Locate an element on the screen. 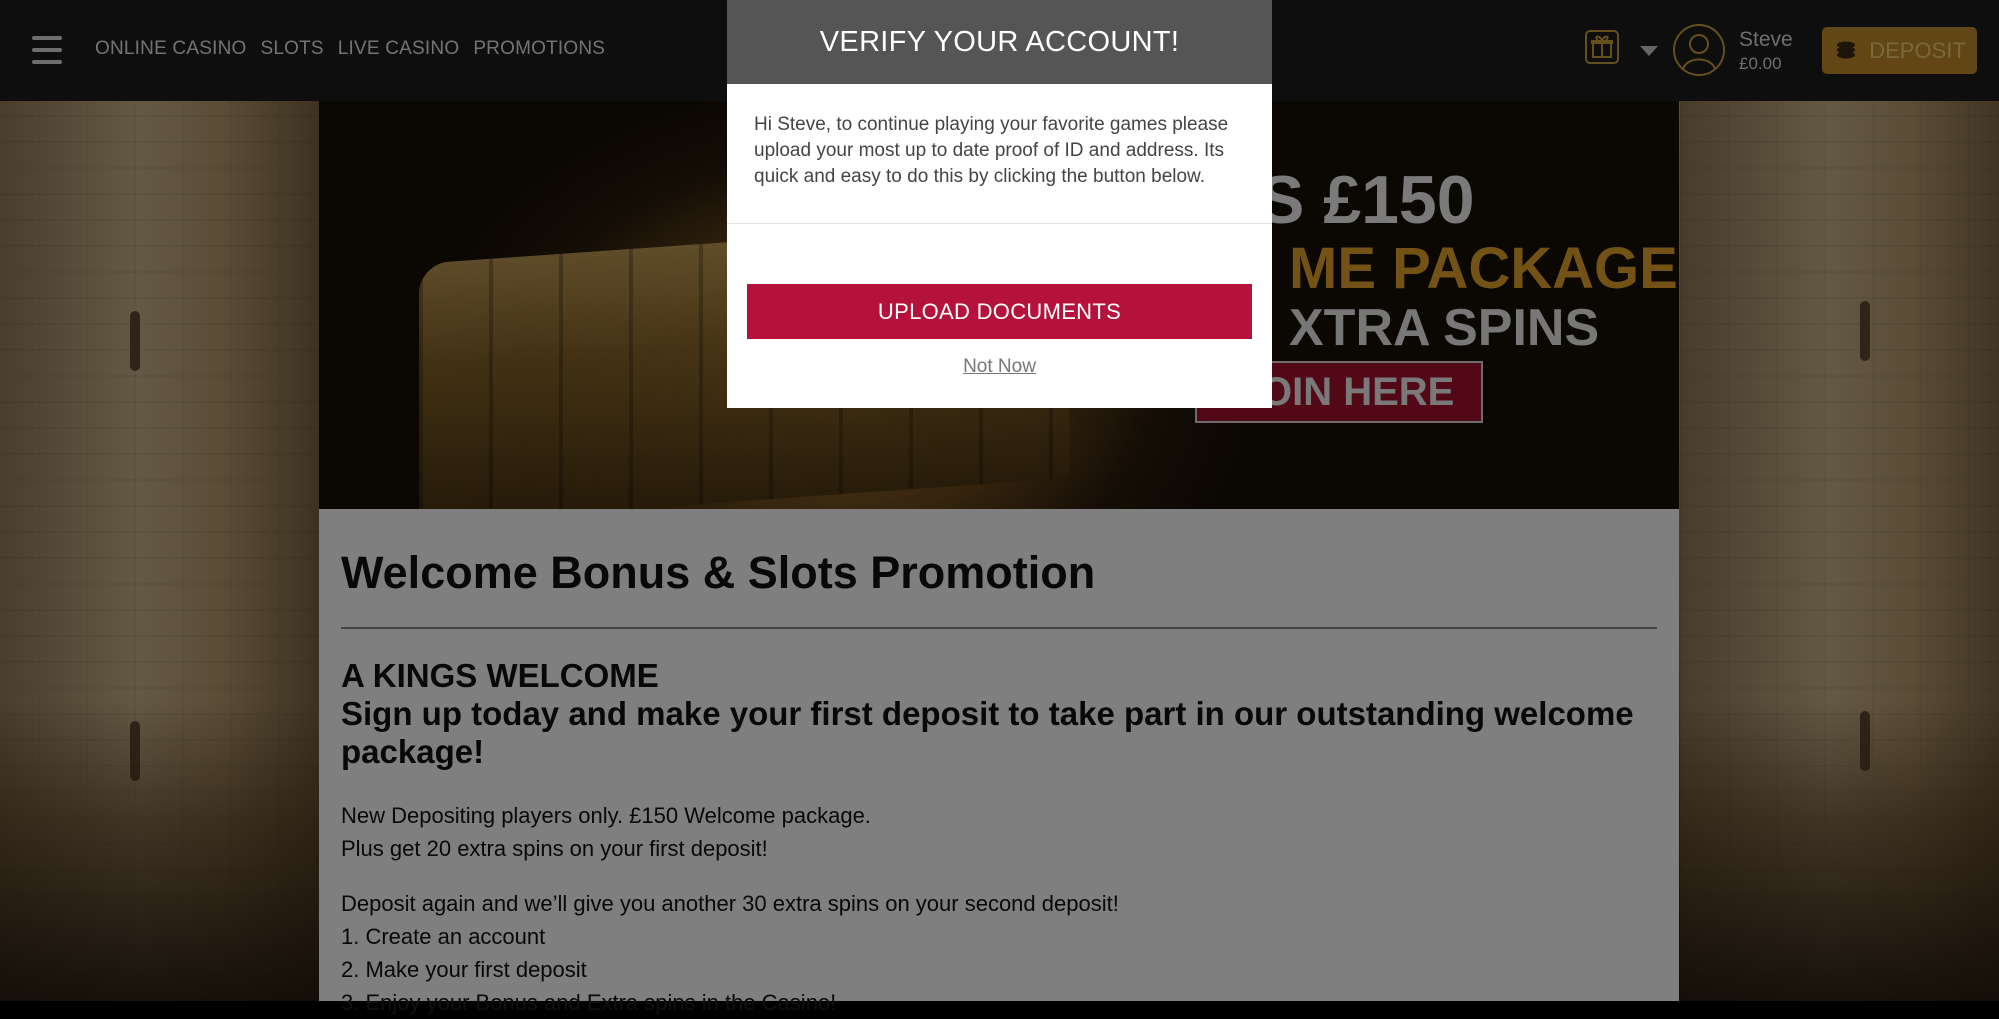 This screenshot has height=1019, width=1999. not-now-link: Not Now is located at coordinates (999, 367).